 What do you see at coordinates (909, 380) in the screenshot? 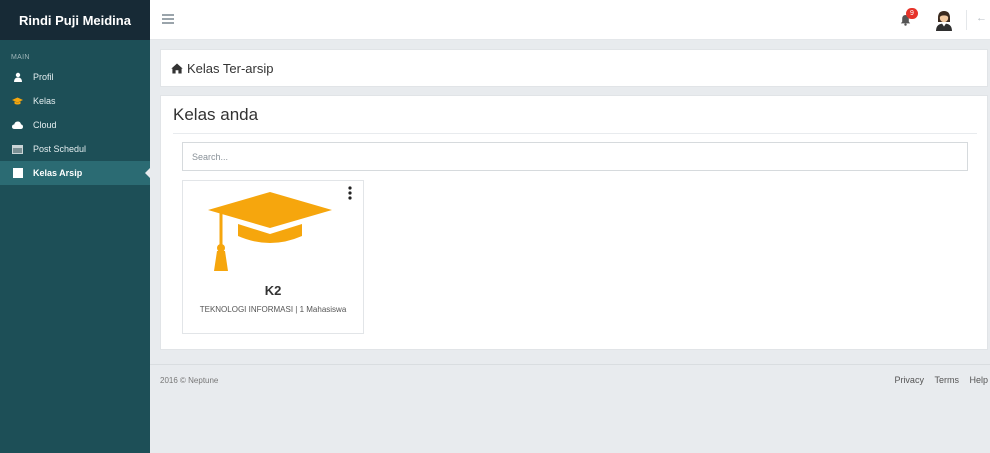
I see `footer-link-privacy: Privacy` at bounding box center [909, 380].